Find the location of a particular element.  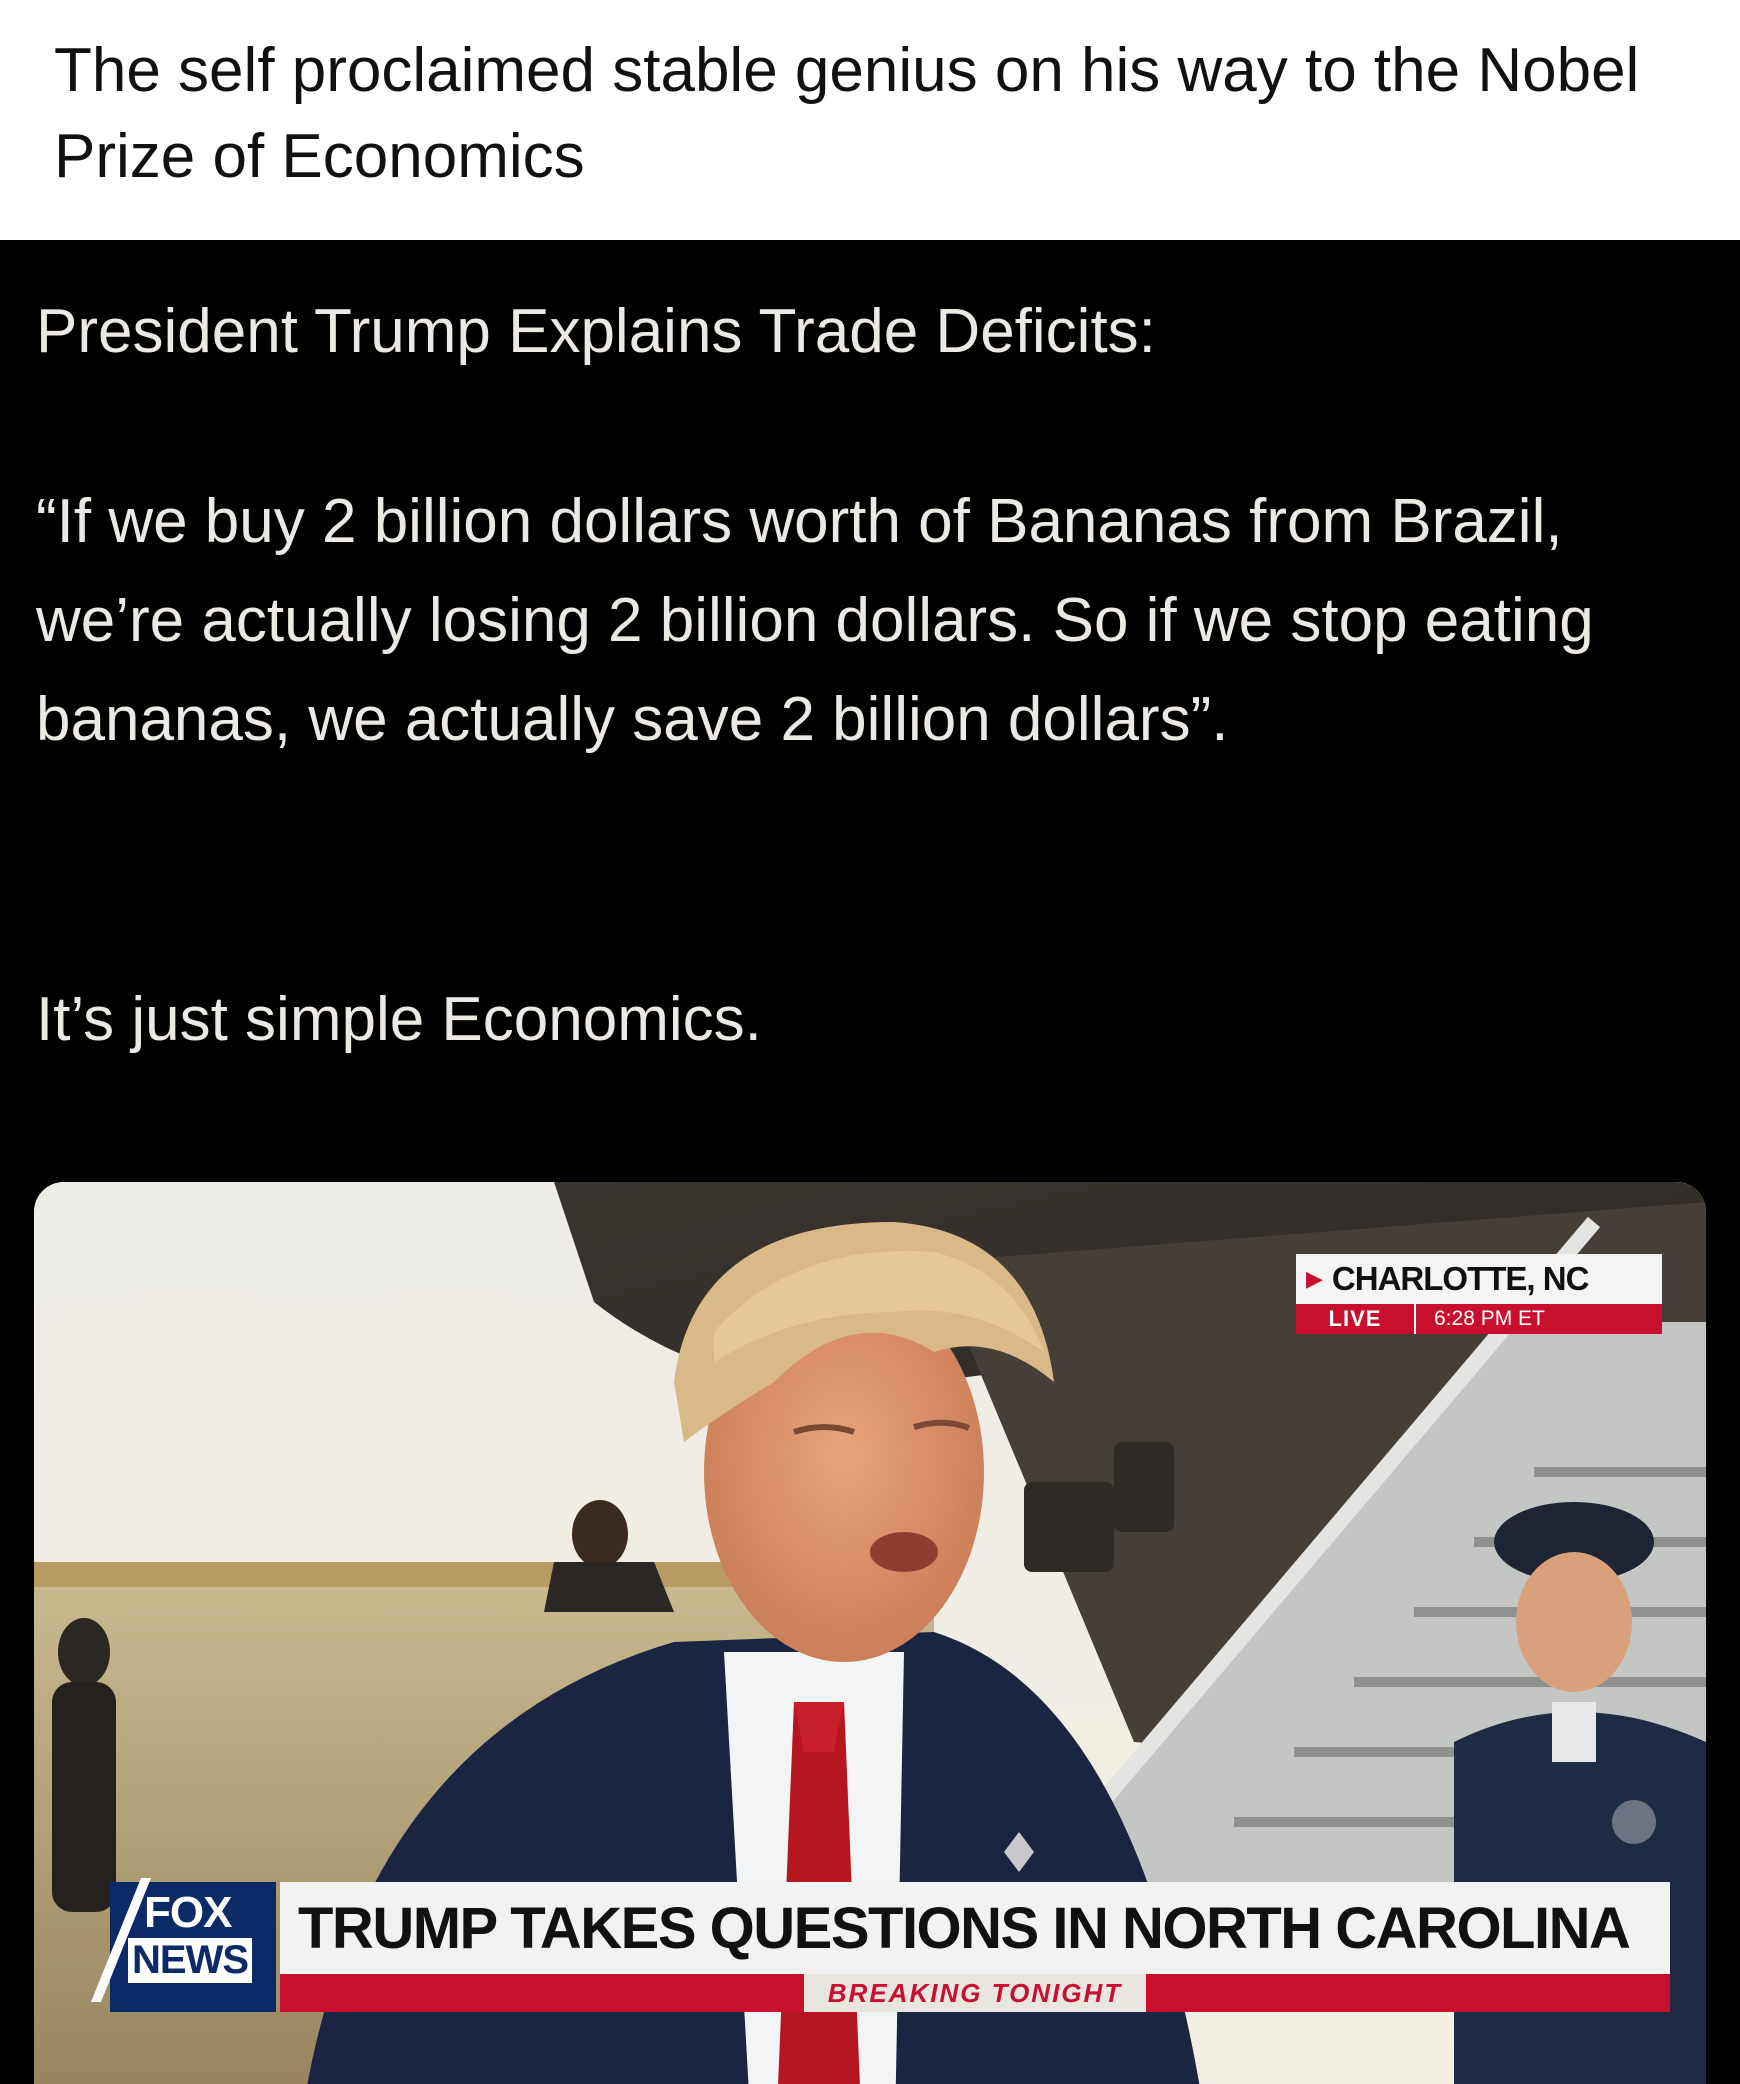

fox-news-logo: FOX NEWS is located at coordinates (183, 1945).